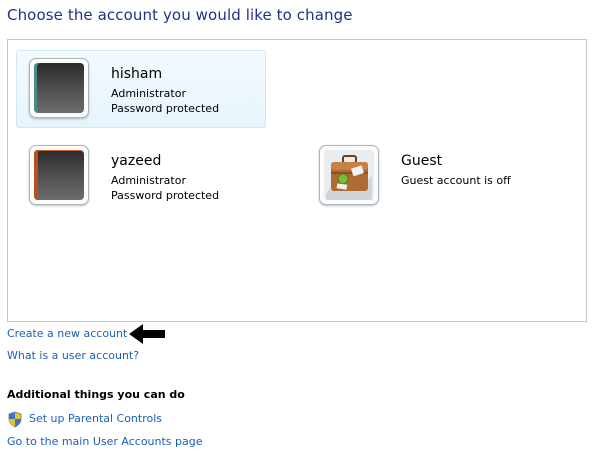 This screenshot has height=454, width=594. Describe the element at coordinates (15, 419) in the screenshot. I see `shield-icon` at that location.